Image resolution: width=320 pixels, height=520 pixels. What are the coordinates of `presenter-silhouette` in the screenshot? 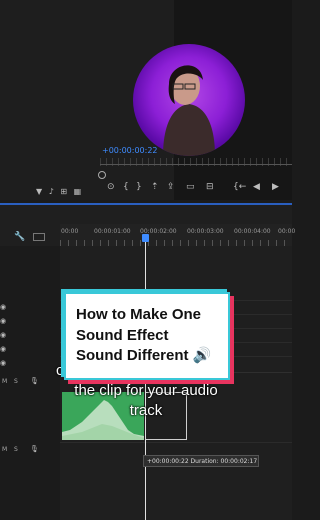 It's located at (189, 110).